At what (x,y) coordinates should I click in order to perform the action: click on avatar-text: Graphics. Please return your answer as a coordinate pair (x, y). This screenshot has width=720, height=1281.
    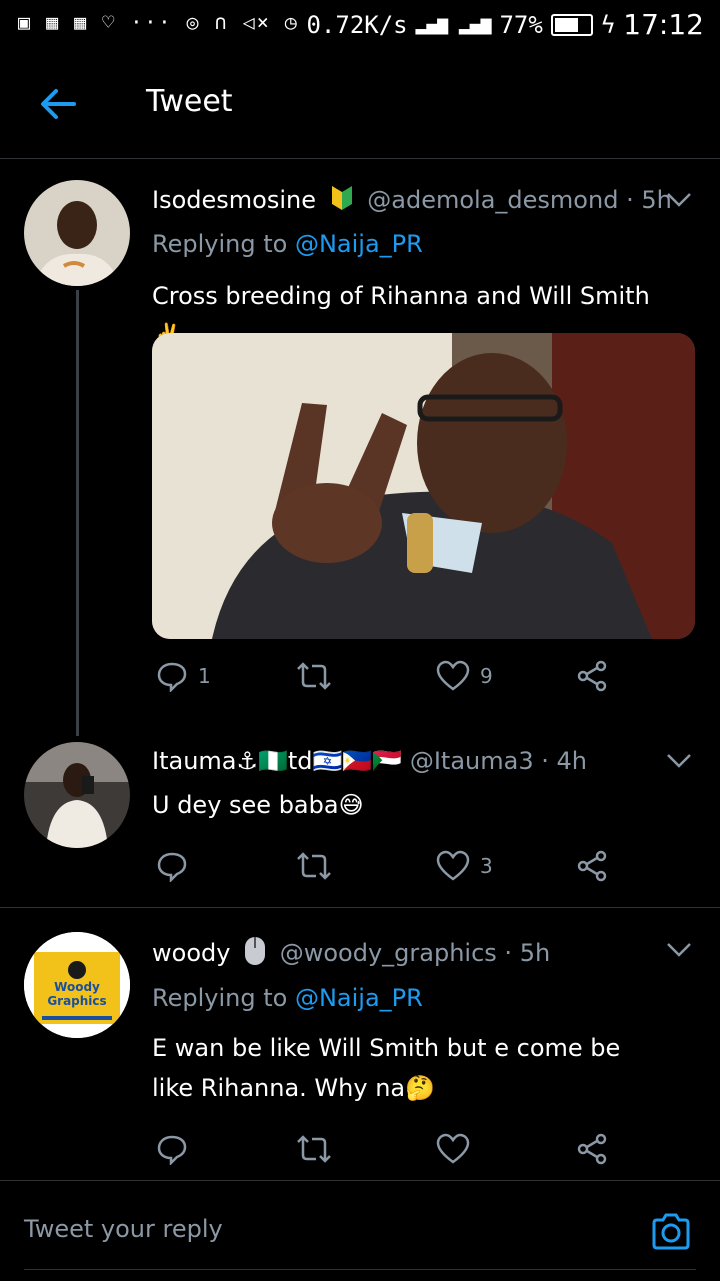
    Looking at the image, I should click on (77, 1001).